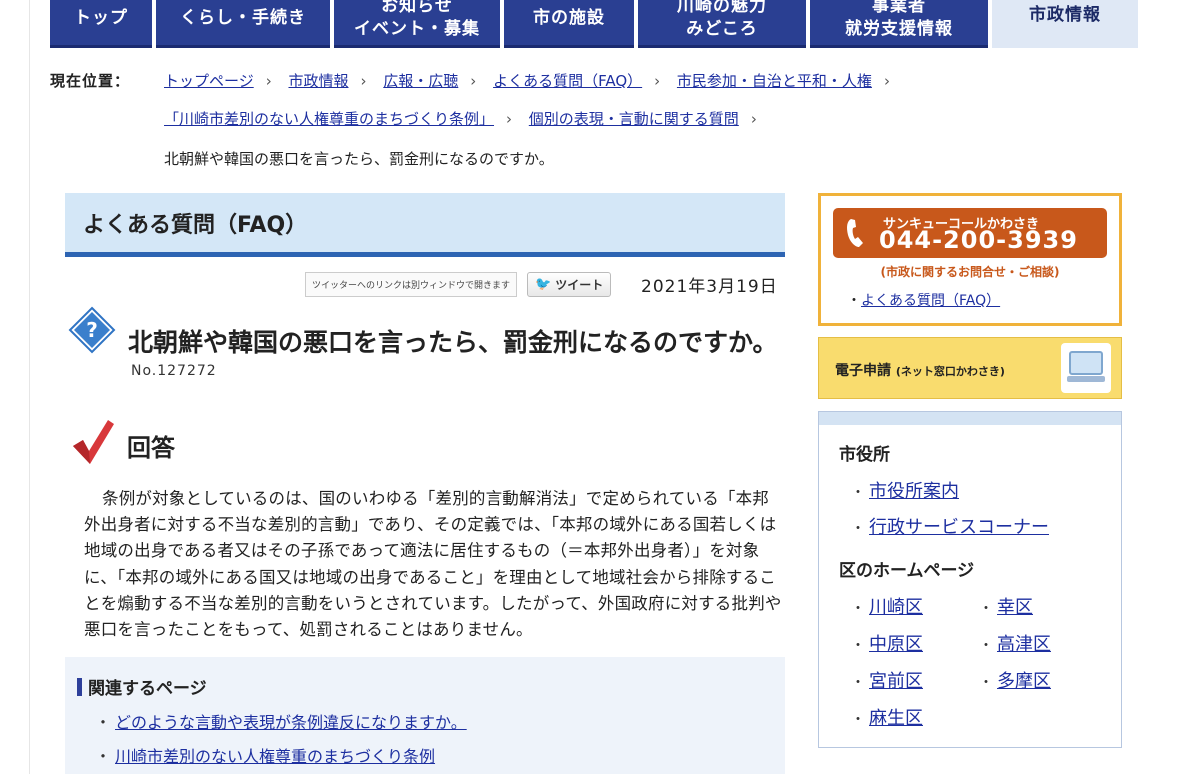 This screenshot has height=774, width=1200. I want to click on e-application-label: 電子申請 (ネット窓口かわさき), so click(920, 370).